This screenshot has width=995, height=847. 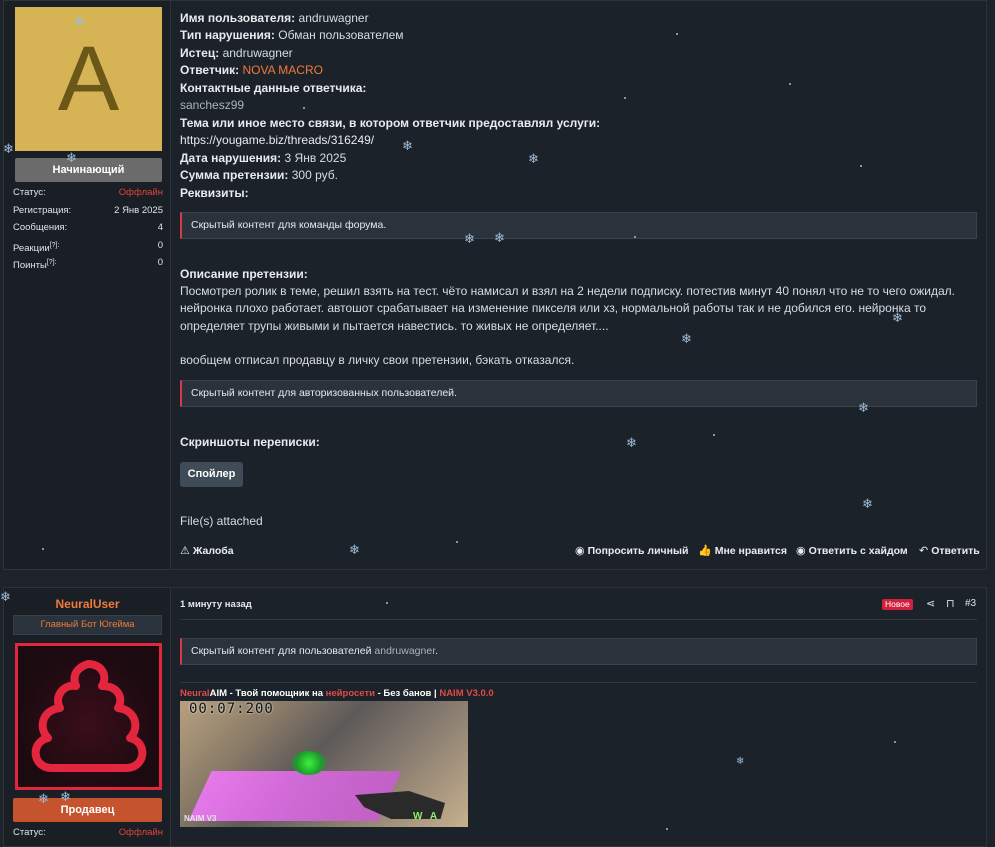 I want to click on user-rank-badge: Продавец, so click(x=87, y=810).